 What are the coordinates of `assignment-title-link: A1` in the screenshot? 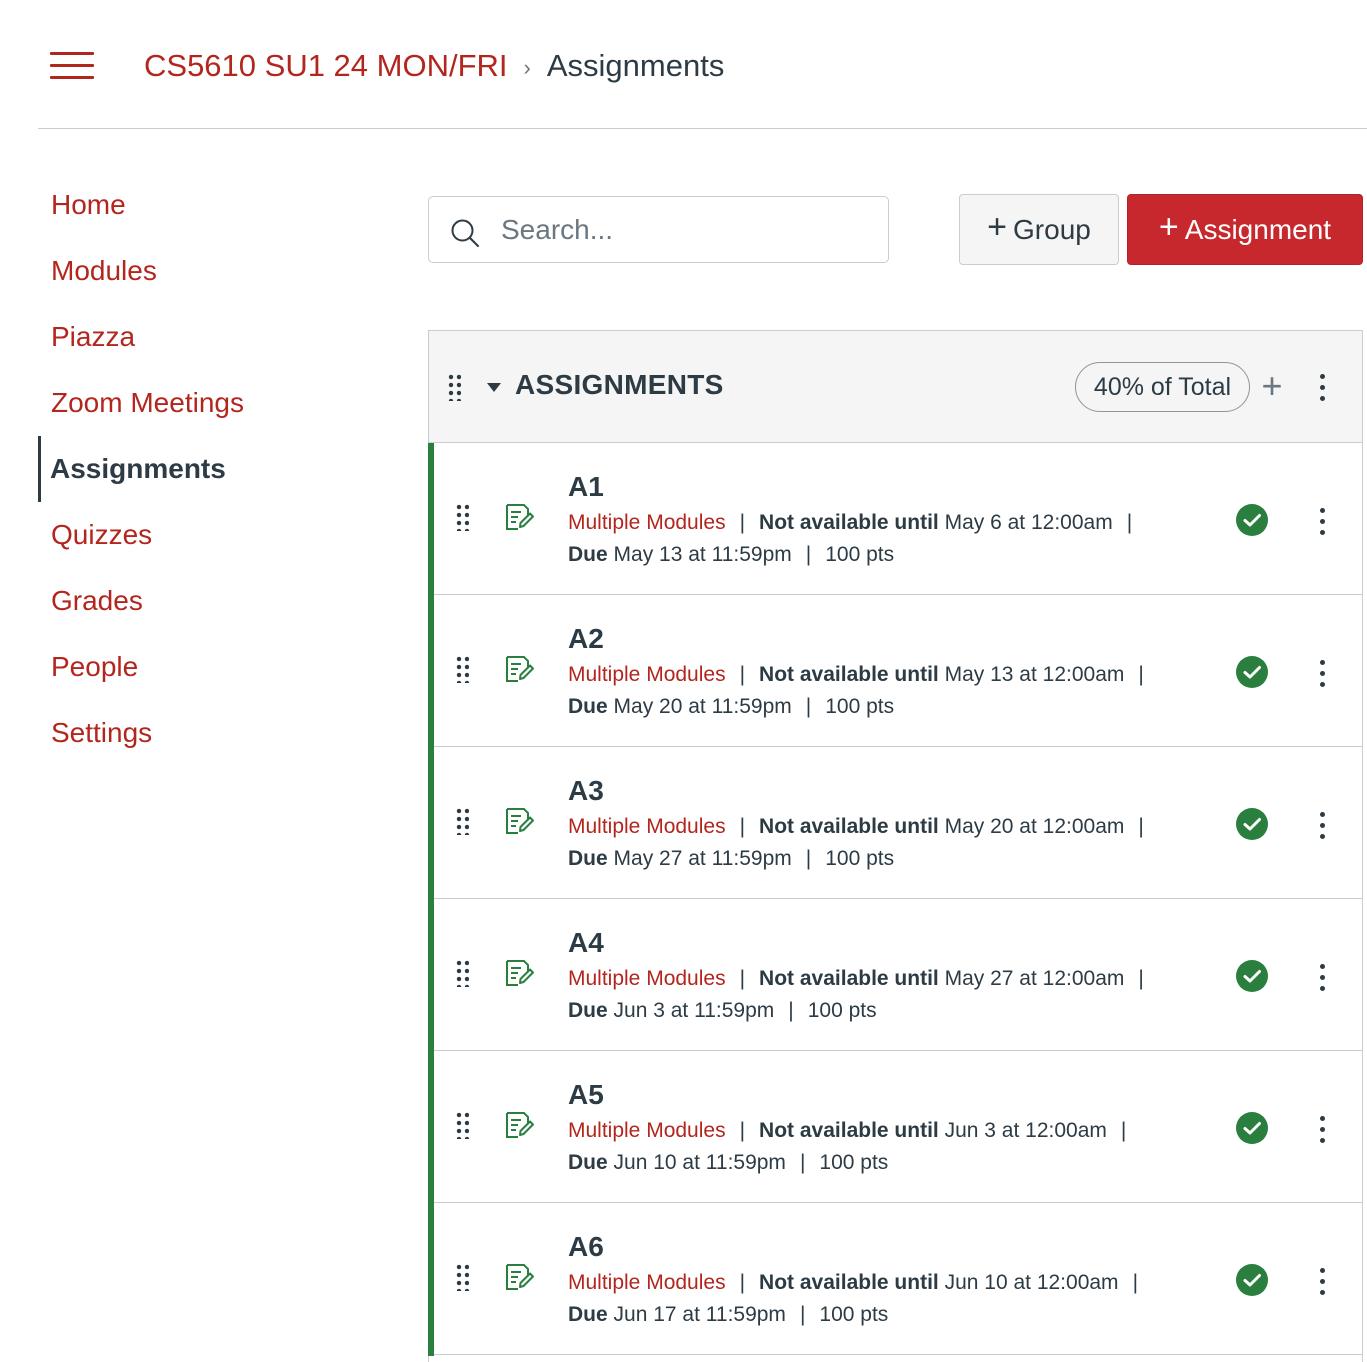 It's located at (586, 487).